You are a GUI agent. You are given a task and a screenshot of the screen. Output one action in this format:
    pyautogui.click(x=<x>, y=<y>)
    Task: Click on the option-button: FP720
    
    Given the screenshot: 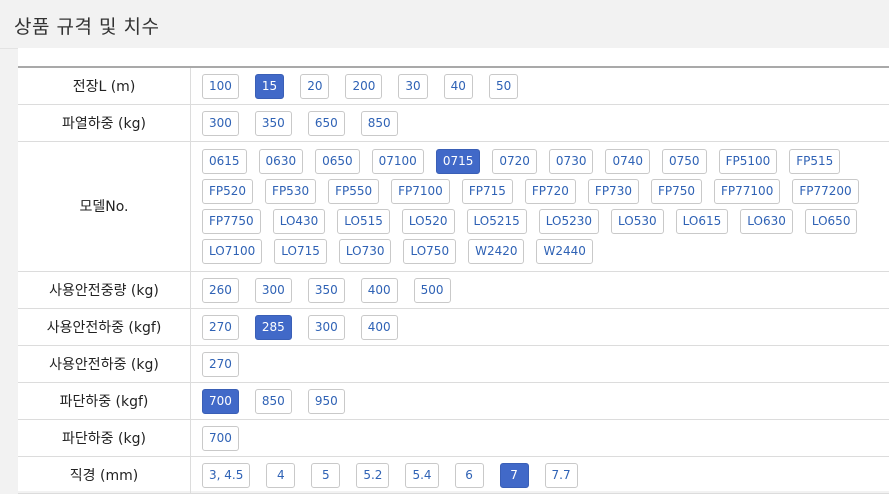 What is the action you would take?
    pyautogui.click(x=550, y=191)
    